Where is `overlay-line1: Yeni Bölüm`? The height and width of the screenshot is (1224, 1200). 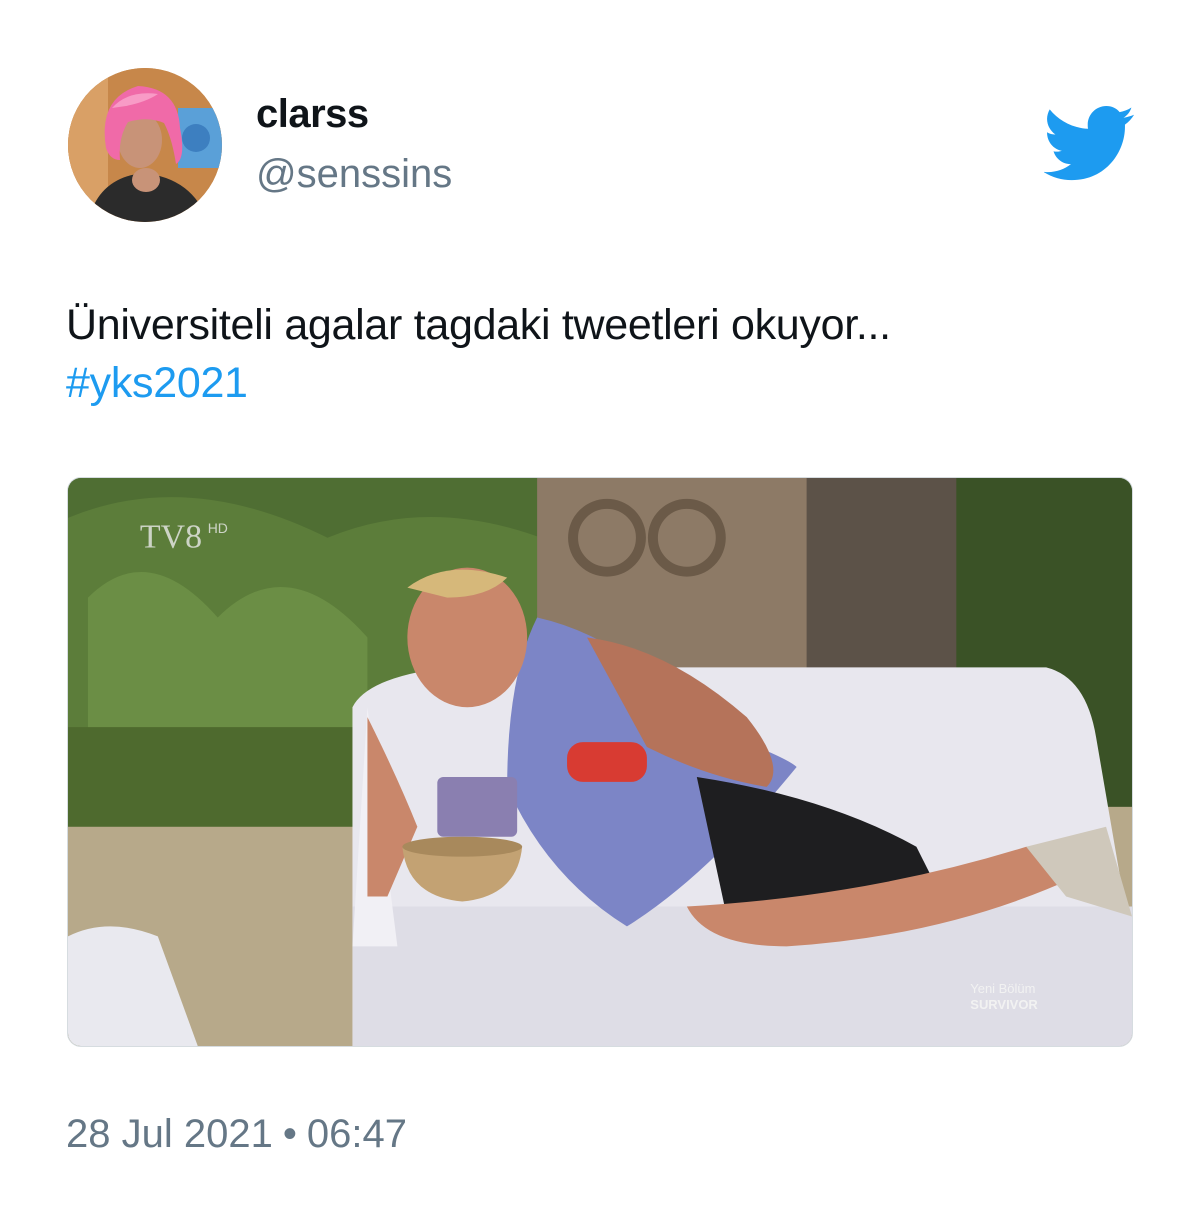 overlay-line1: Yeni Bölüm is located at coordinates (1002, 988).